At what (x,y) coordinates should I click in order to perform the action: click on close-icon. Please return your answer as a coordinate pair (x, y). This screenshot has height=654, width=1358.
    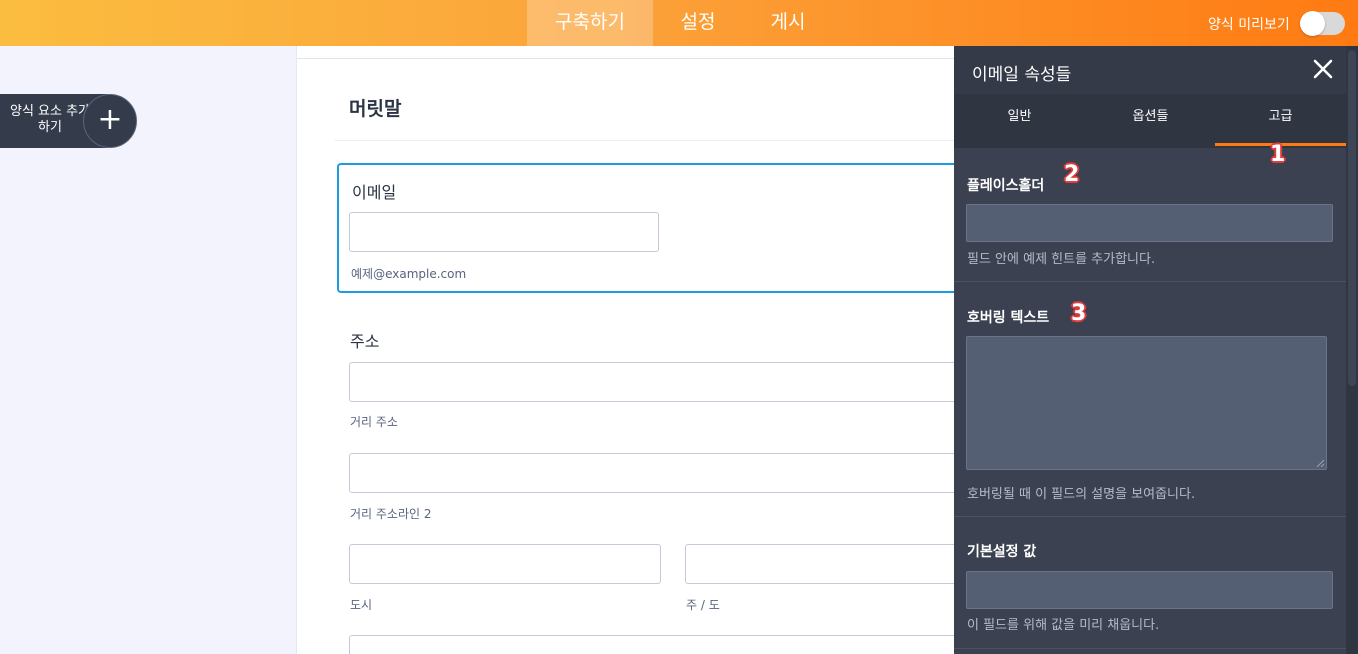
    Looking at the image, I should click on (1323, 69).